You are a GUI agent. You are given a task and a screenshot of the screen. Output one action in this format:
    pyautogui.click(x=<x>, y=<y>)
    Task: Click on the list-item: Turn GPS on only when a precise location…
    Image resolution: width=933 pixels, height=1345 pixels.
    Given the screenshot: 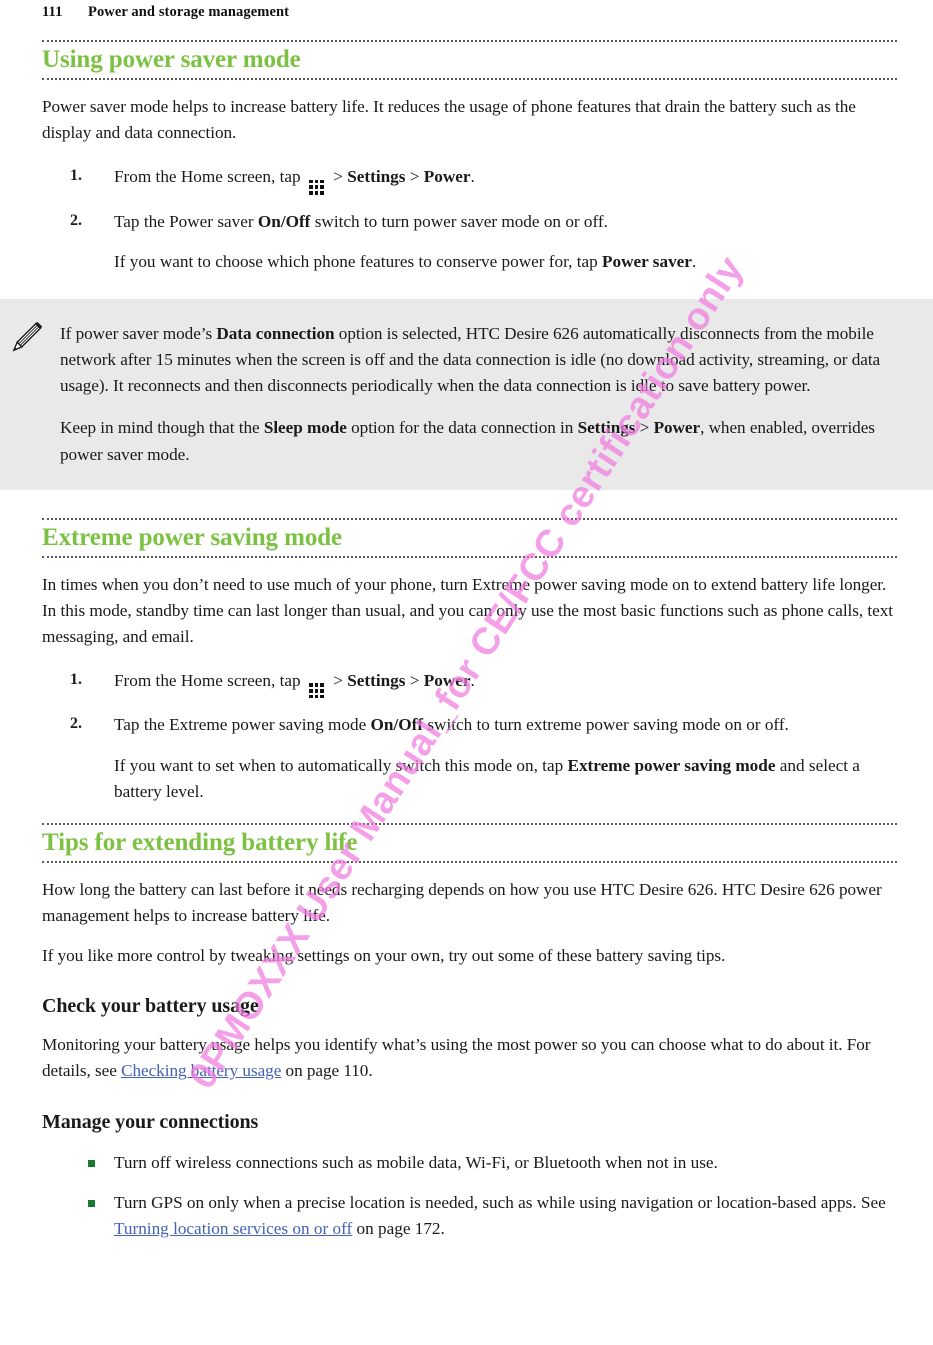 What is the action you would take?
    pyautogui.click(x=469, y=1216)
    